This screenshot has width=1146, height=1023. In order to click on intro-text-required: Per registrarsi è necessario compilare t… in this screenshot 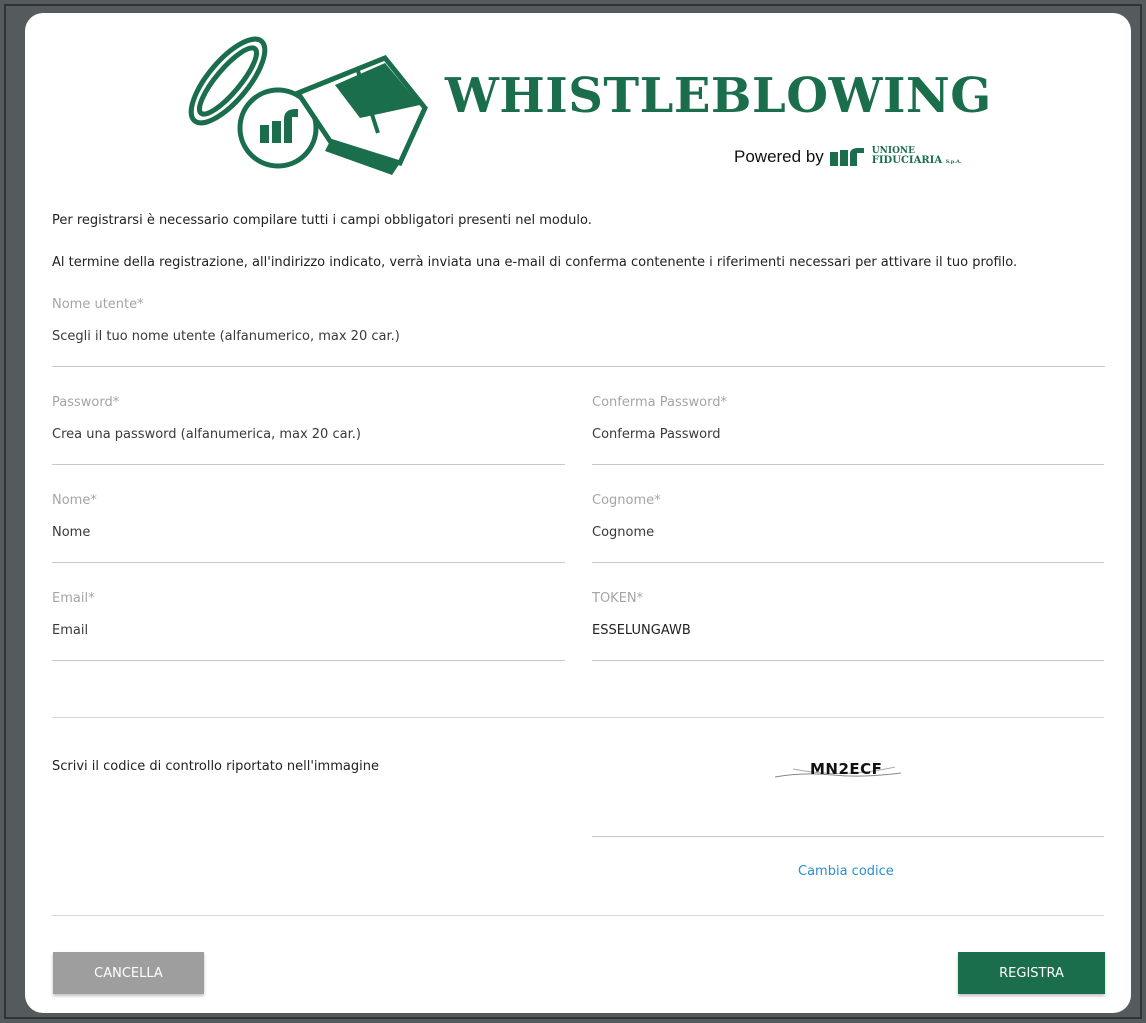, I will do `click(322, 220)`.